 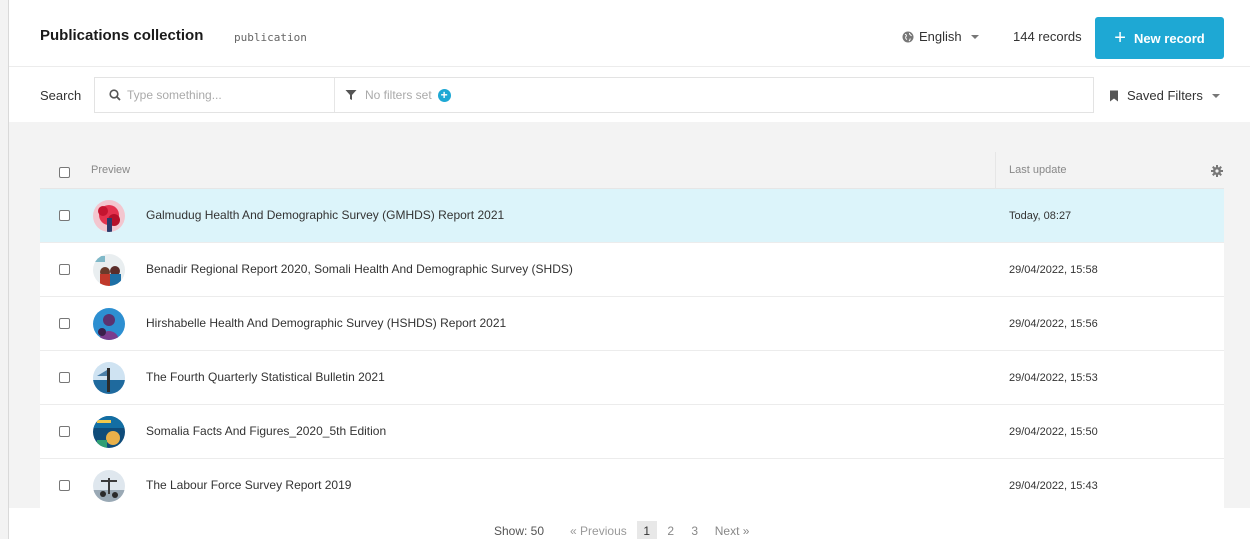 I want to click on records-count: 144 records, so click(x=1047, y=36).